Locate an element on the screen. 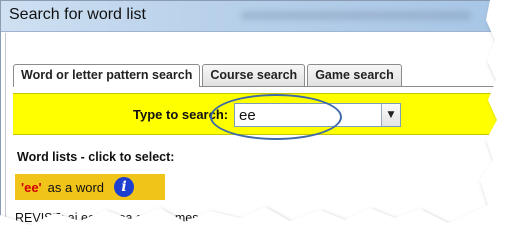  list-item-key: 'ee' is located at coordinates (31, 187).